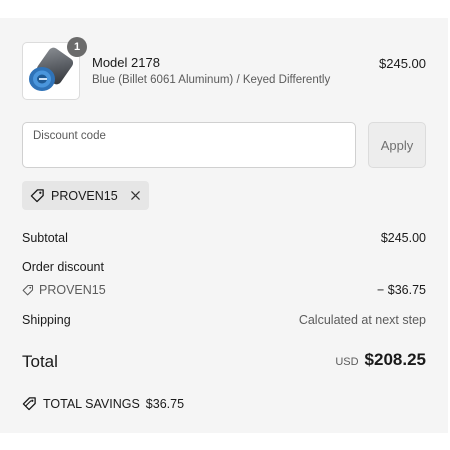  What do you see at coordinates (54, 68) in the screenshot?
I see `product-thumbnail: 1` at bounding box center [54, 68].